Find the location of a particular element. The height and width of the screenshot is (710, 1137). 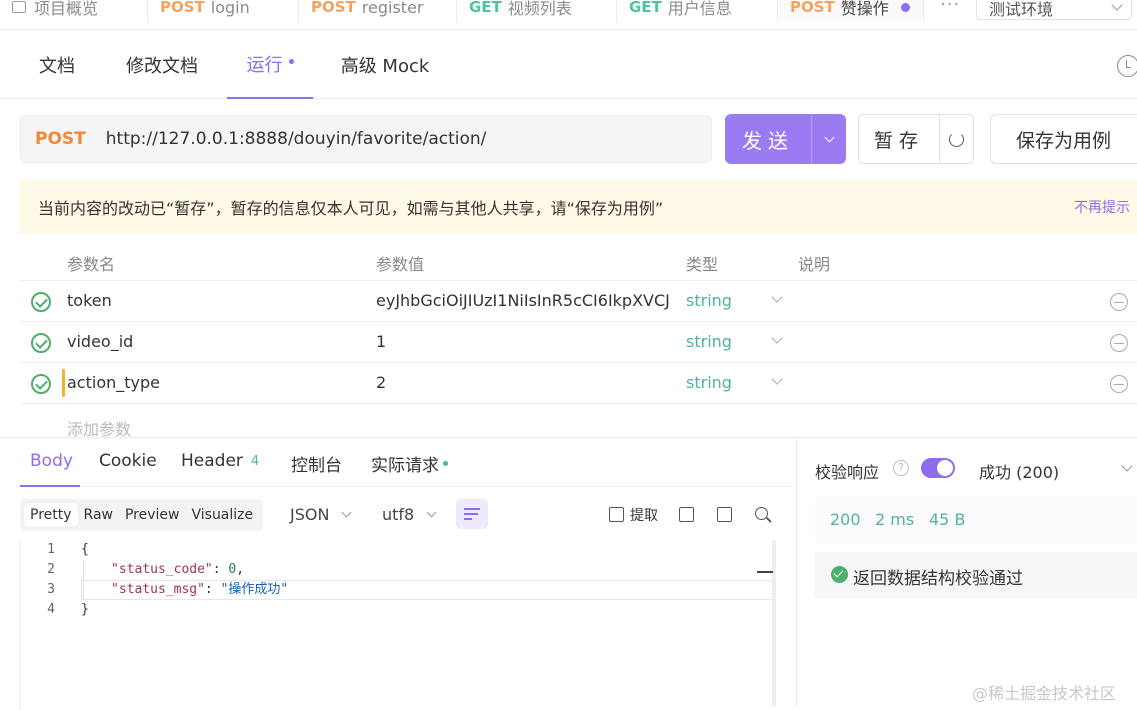

param-row: action_type 2 string is located at coordinates (578, 383).